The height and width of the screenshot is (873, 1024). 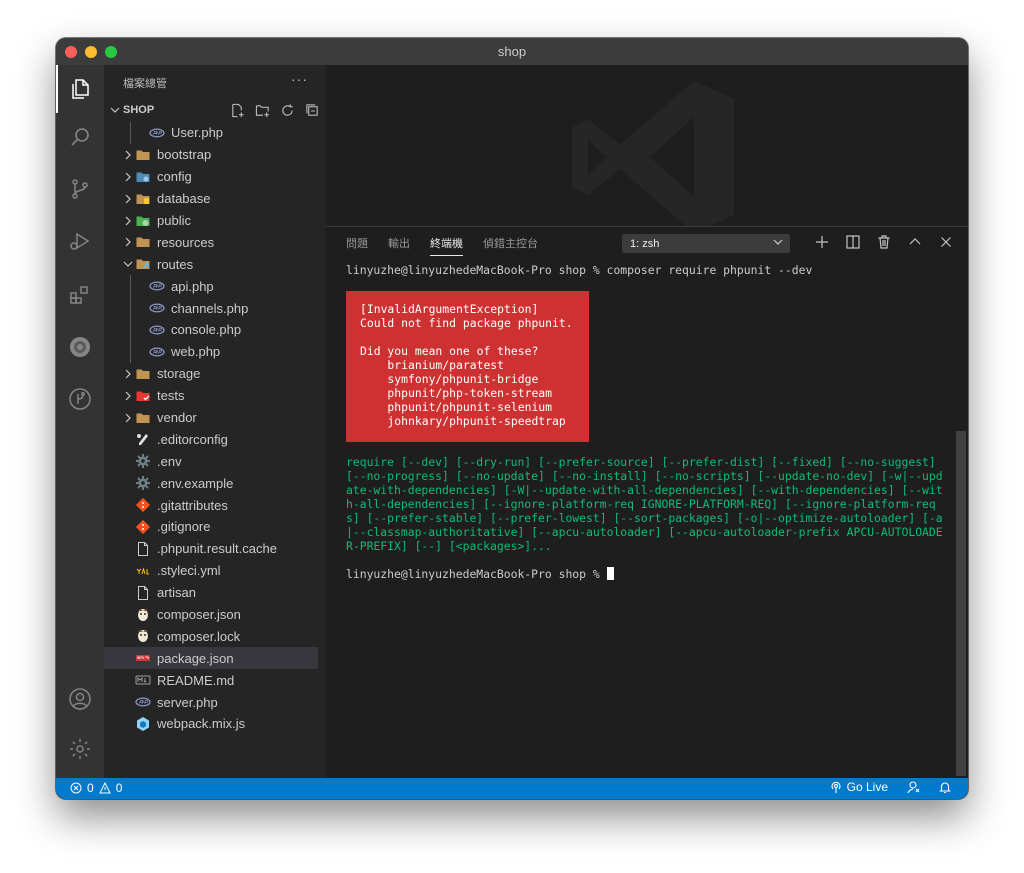 What do you see at coordinates (211, 286) in the screenshot?
I see `file-tree-item: api.php` at bounding box center [211, 286].